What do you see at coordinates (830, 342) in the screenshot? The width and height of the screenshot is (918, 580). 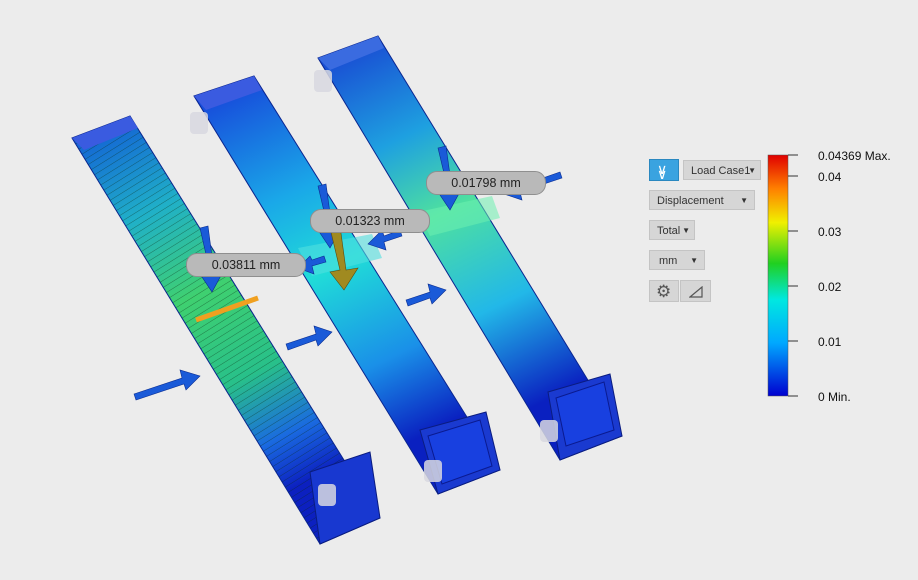 I see `legend-tick-label: 0.01` at bounding box center [830, 342].